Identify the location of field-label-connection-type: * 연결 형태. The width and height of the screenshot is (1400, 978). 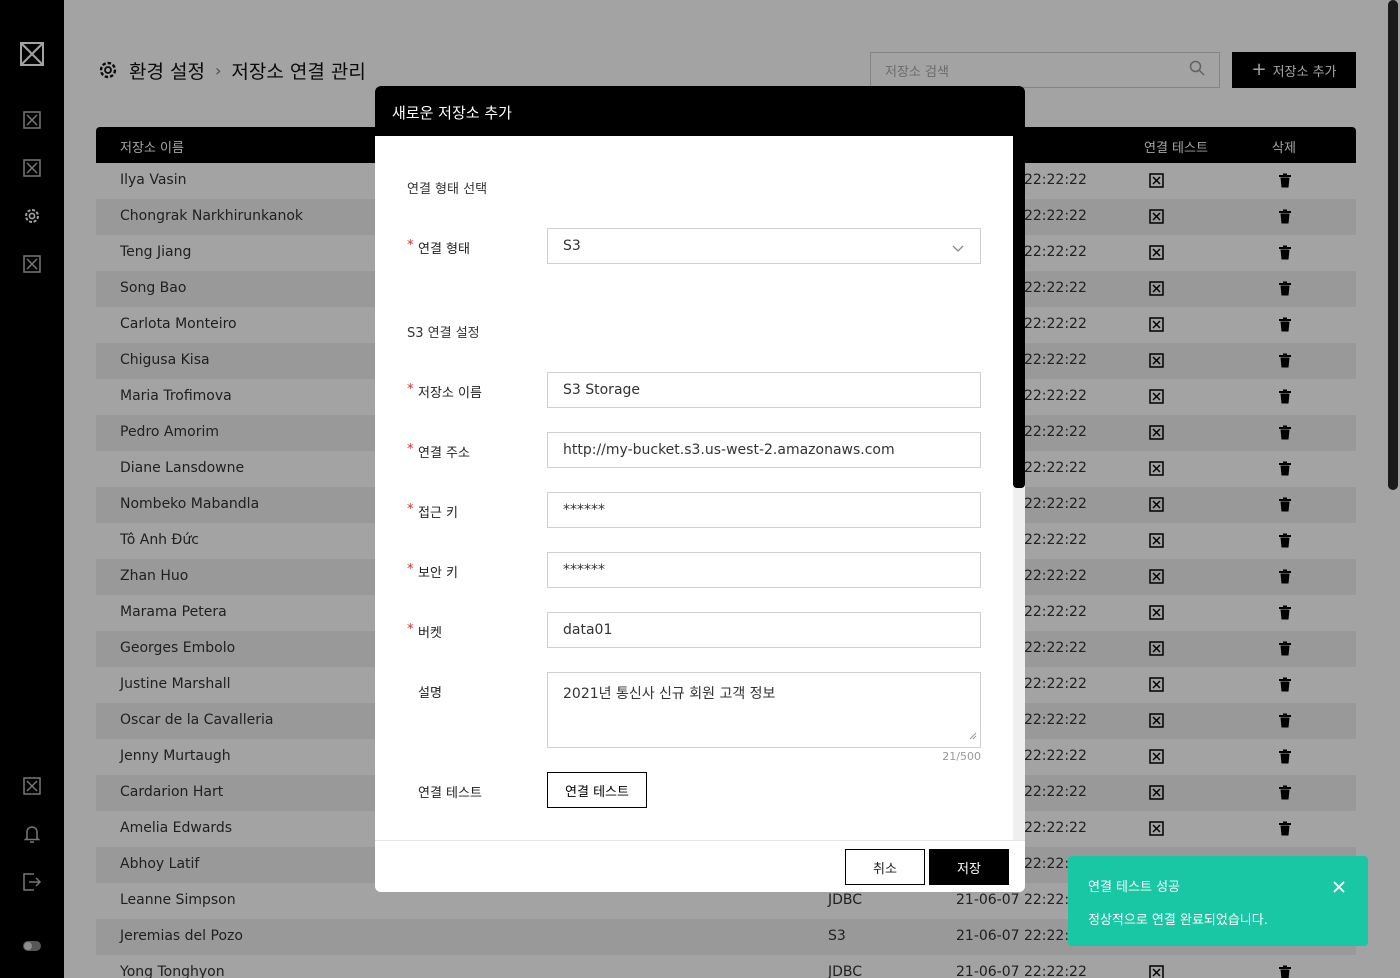
(438, 247).